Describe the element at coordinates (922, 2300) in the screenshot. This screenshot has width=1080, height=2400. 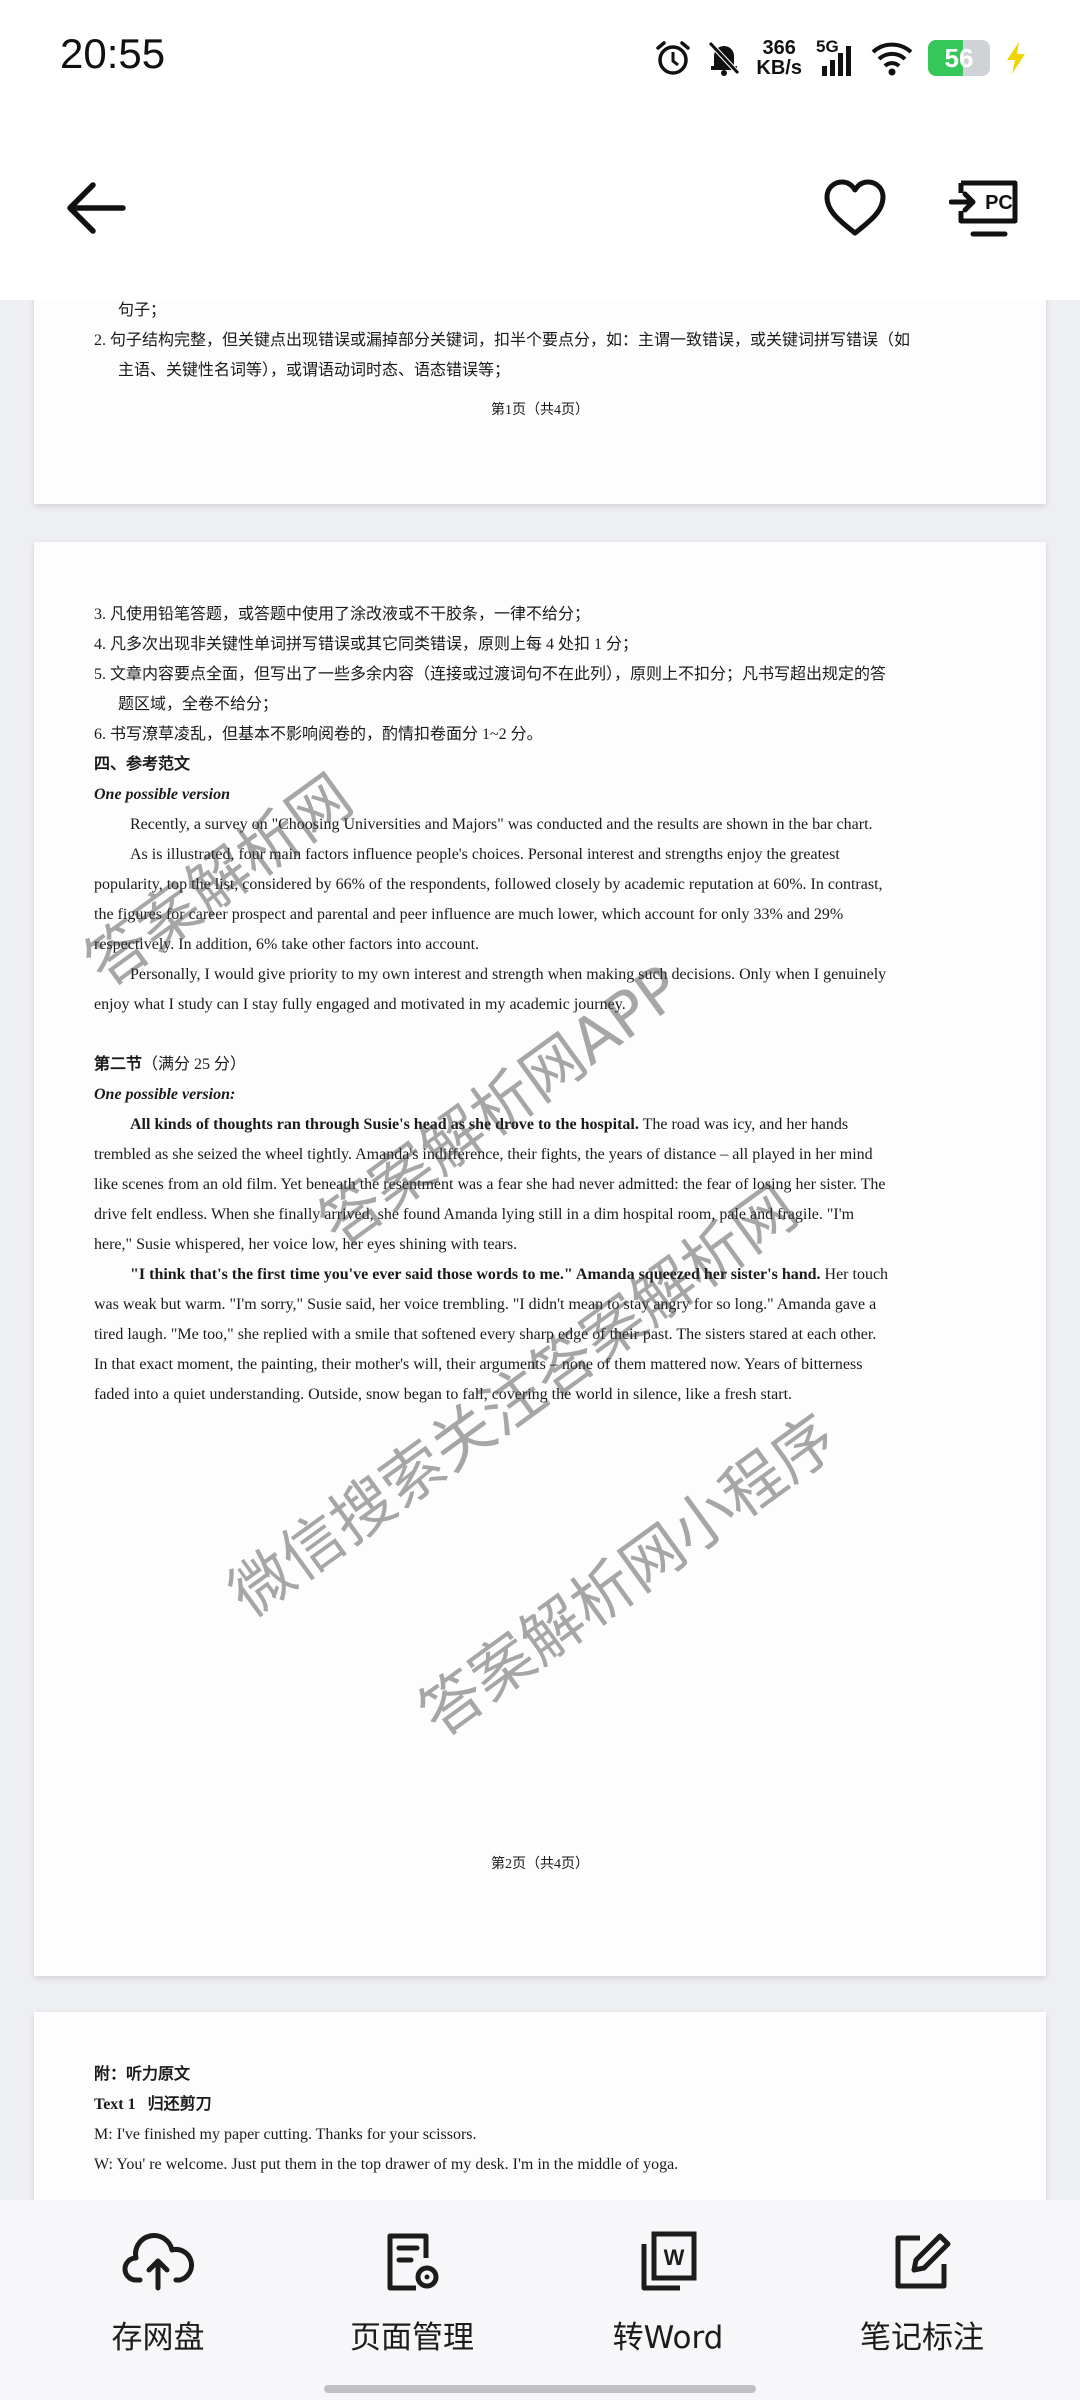
I see `note-annotate-button: 笔记标注` at that location.